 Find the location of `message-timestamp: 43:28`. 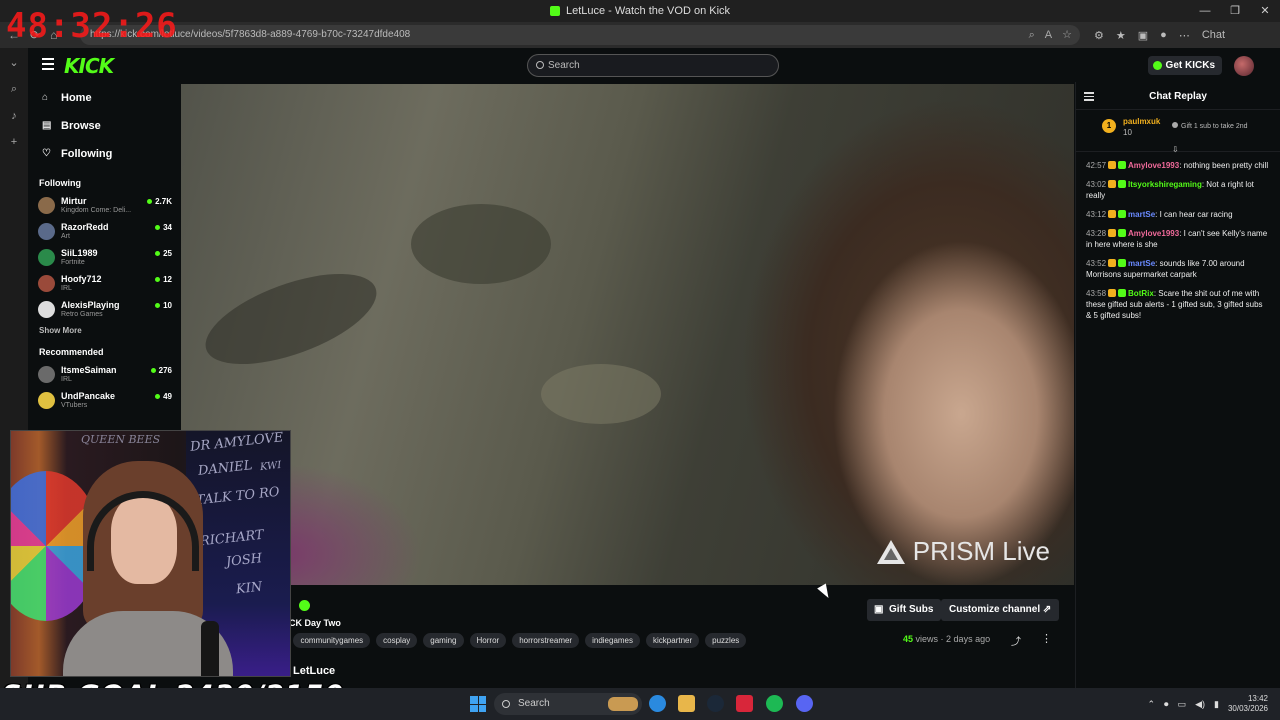

message-timestamp: 43:28 is located at coordinates (1096, 233).